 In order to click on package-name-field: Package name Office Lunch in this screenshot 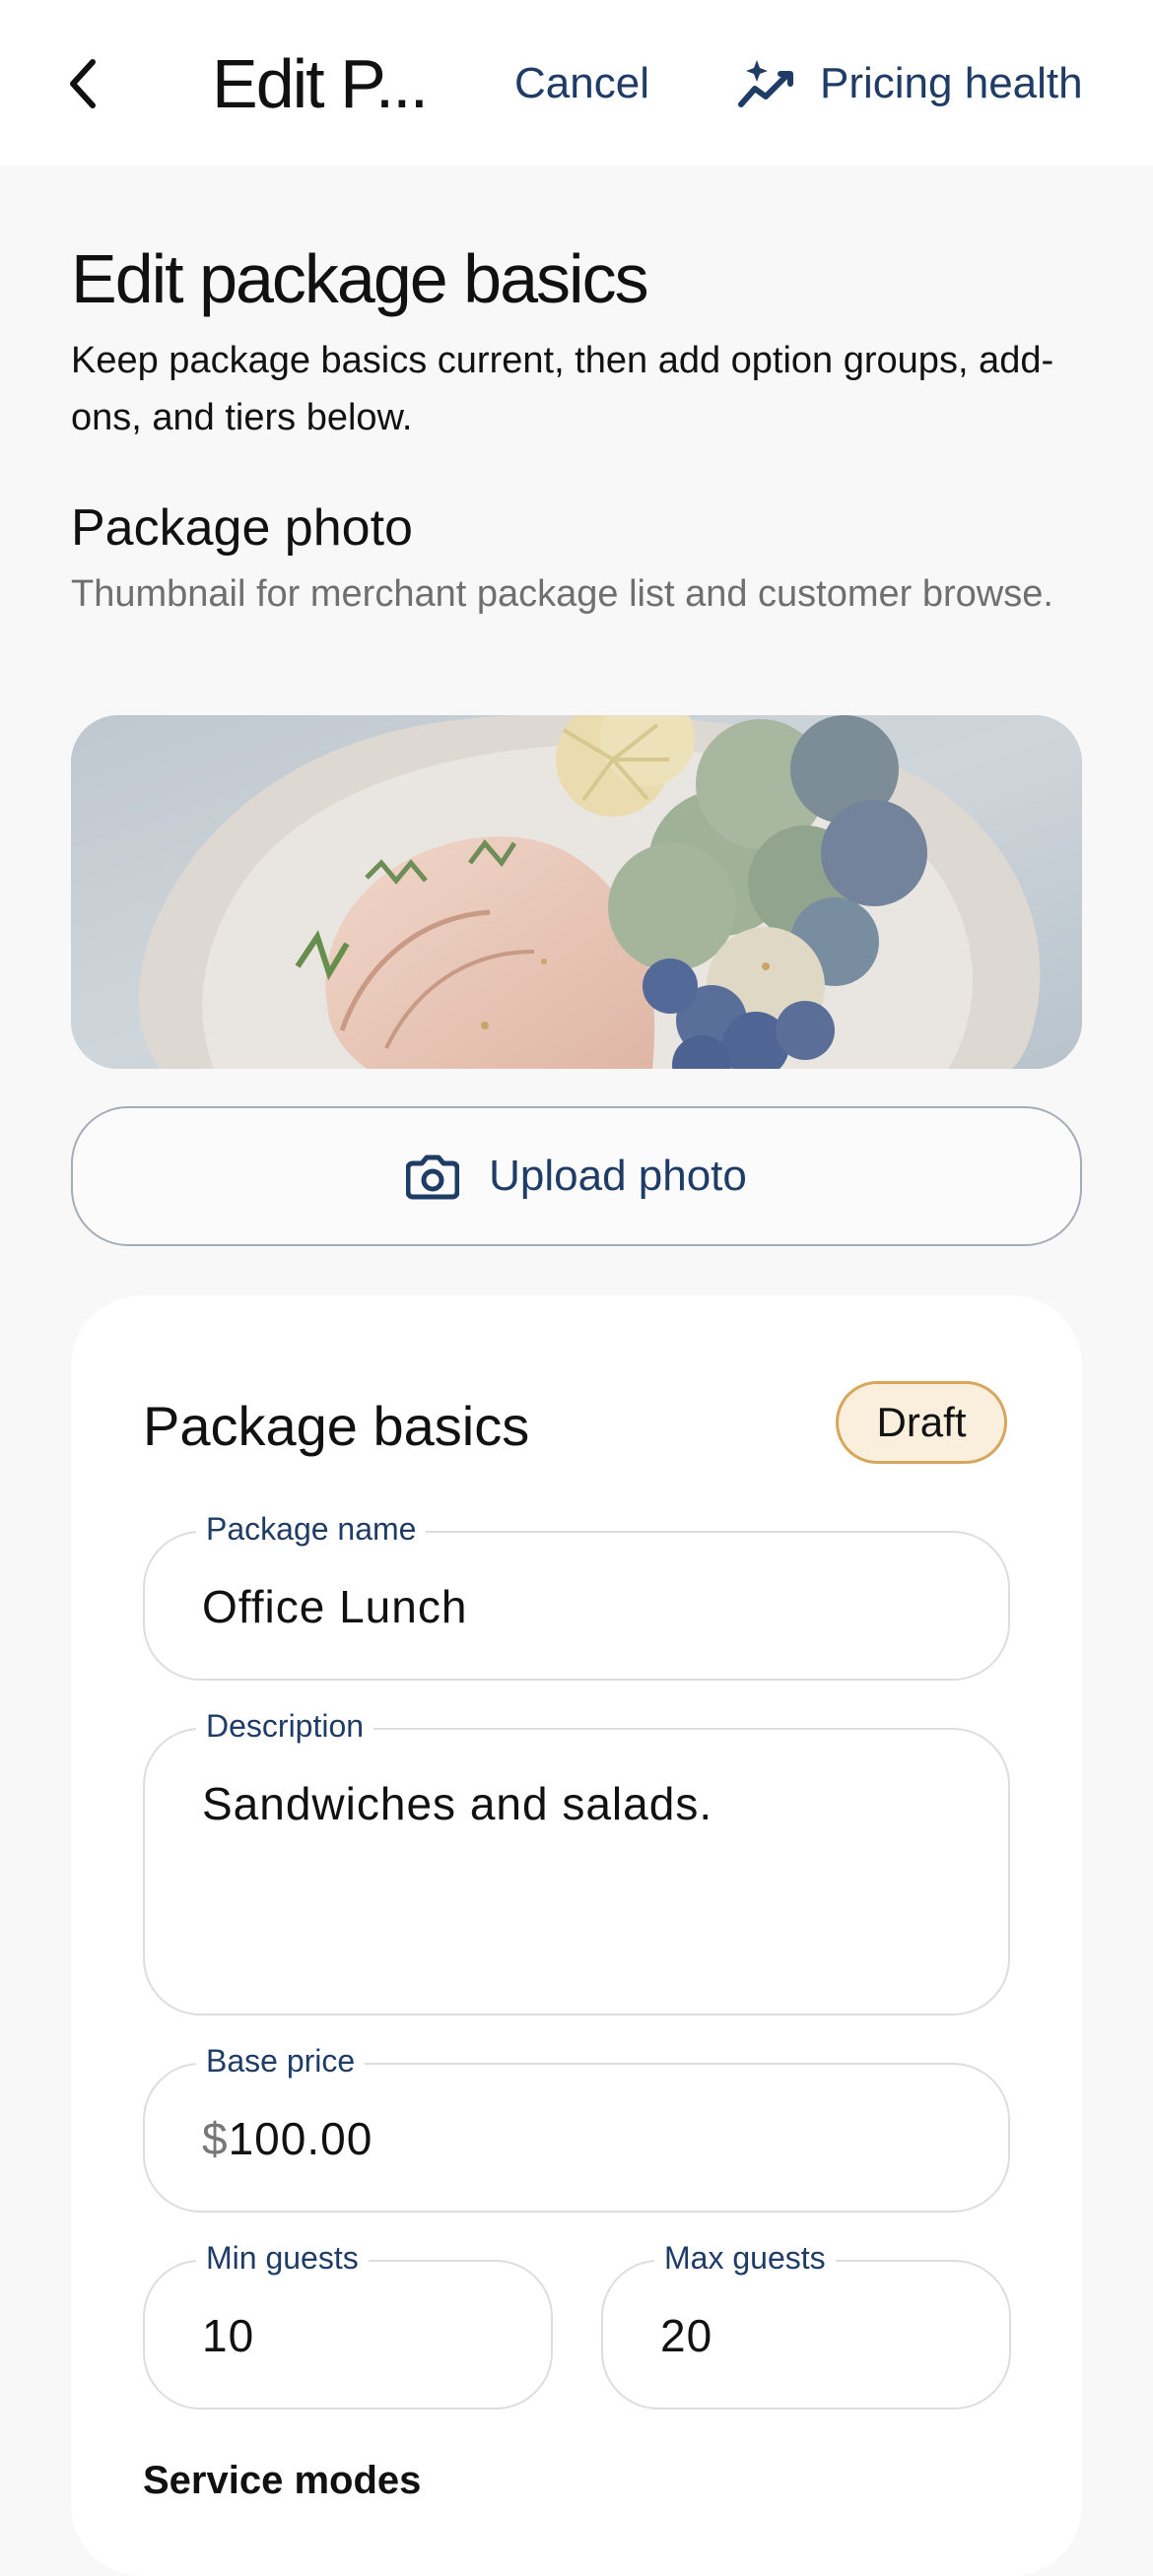, I will do `click(576, 1594)`.